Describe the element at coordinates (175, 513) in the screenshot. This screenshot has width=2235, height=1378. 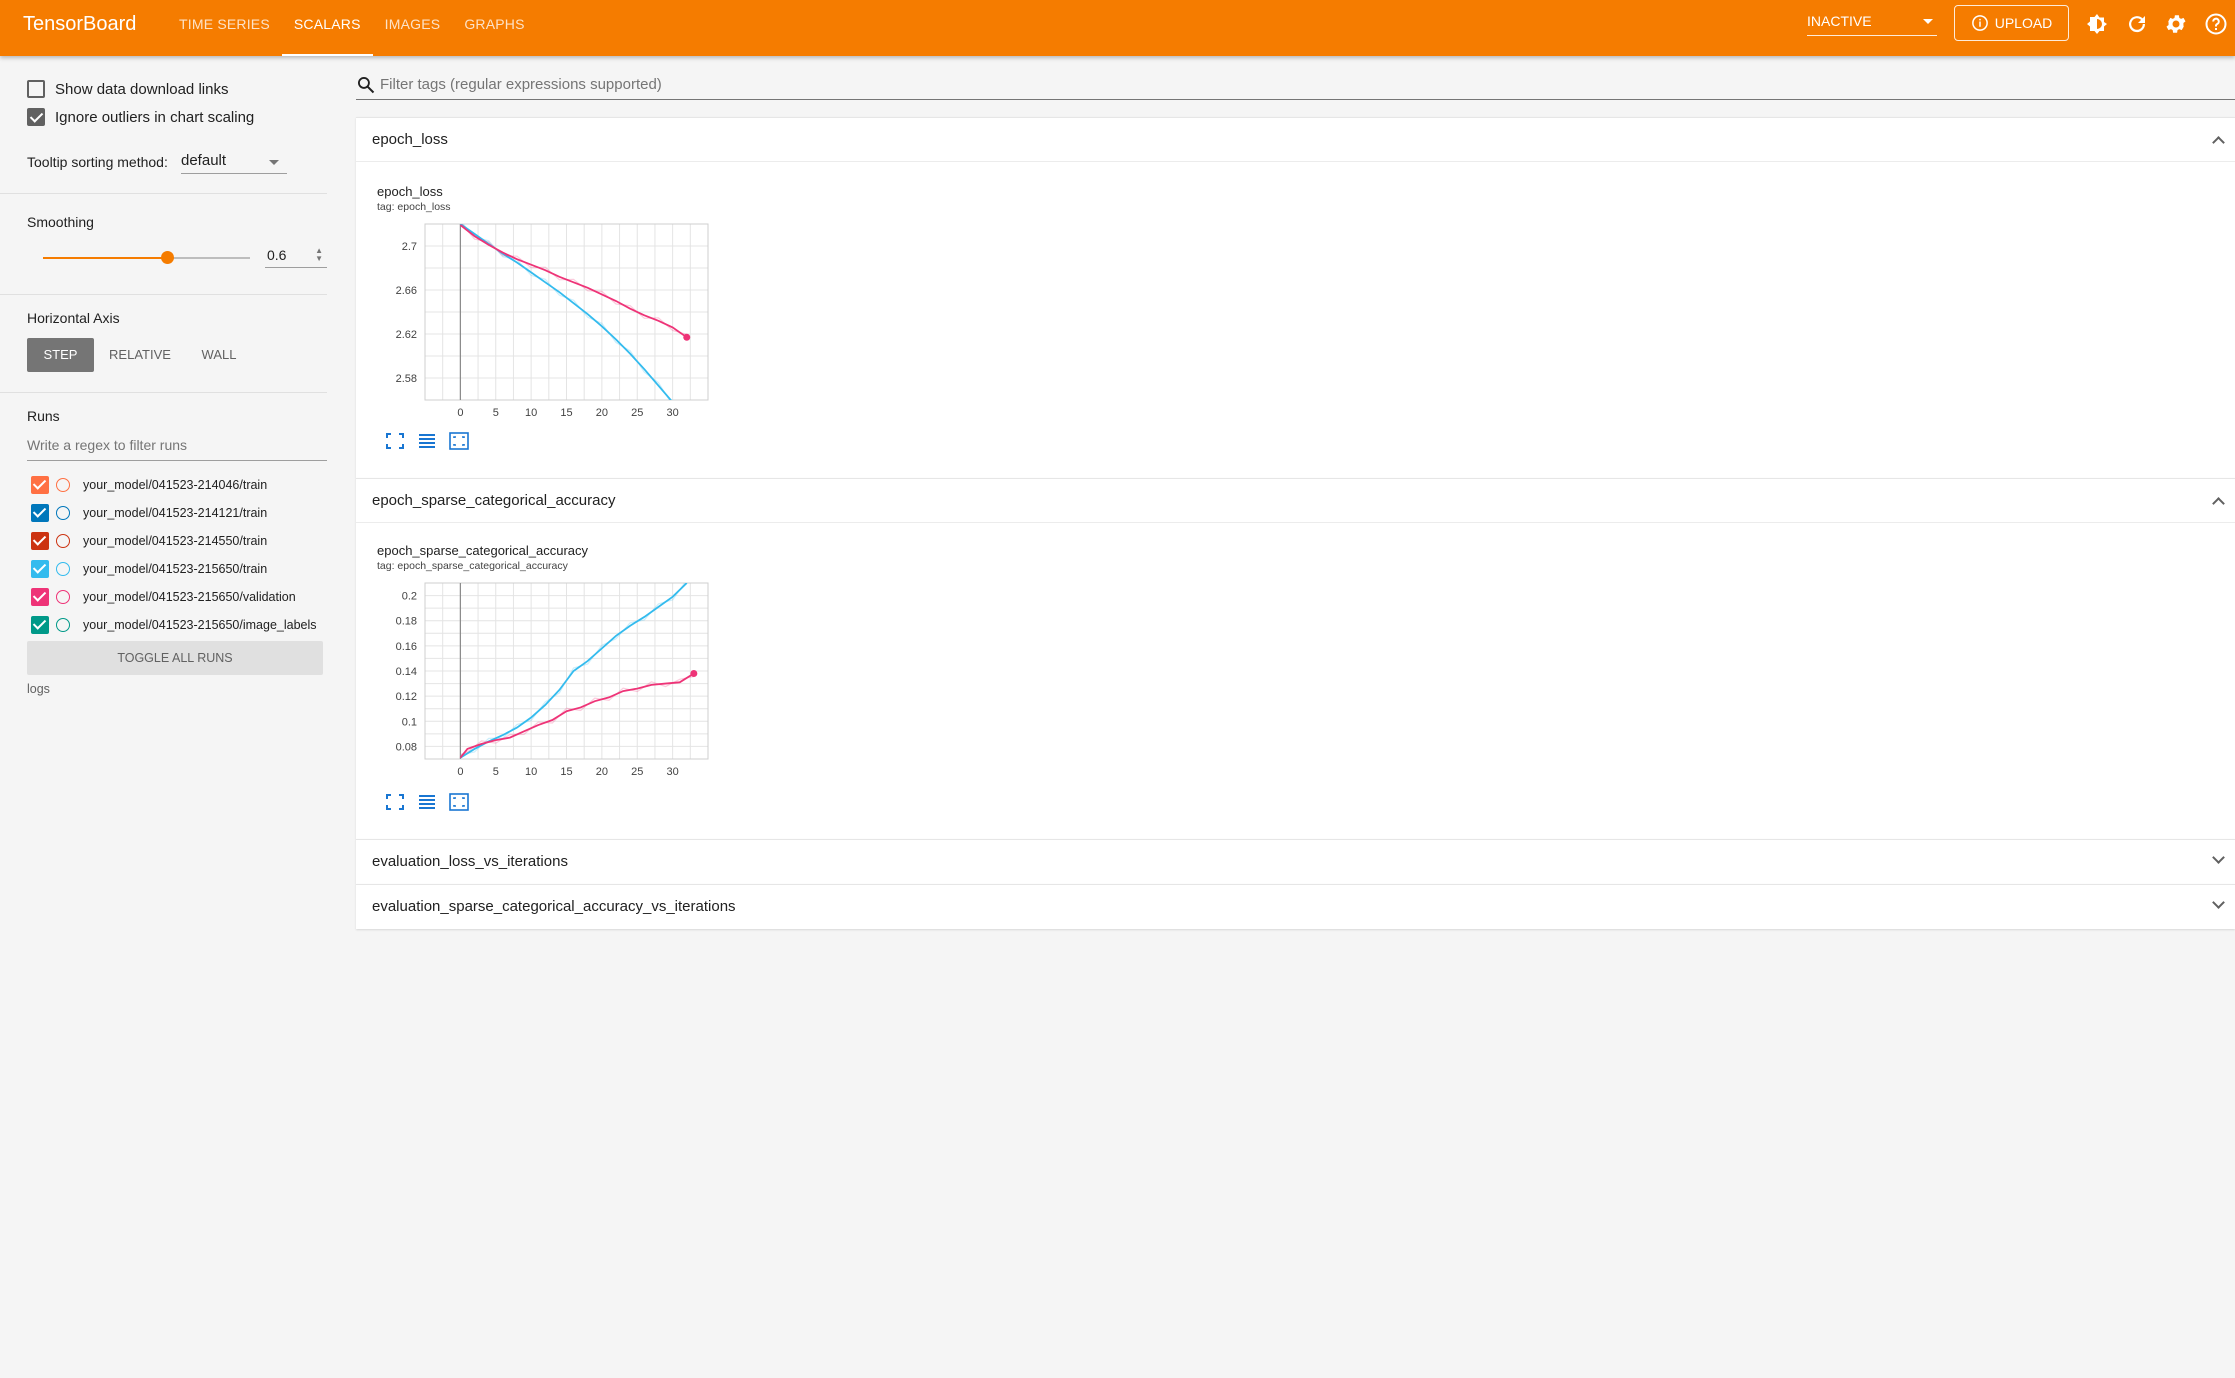
I see `run-name: your_model/041523-214121/train` at that location.